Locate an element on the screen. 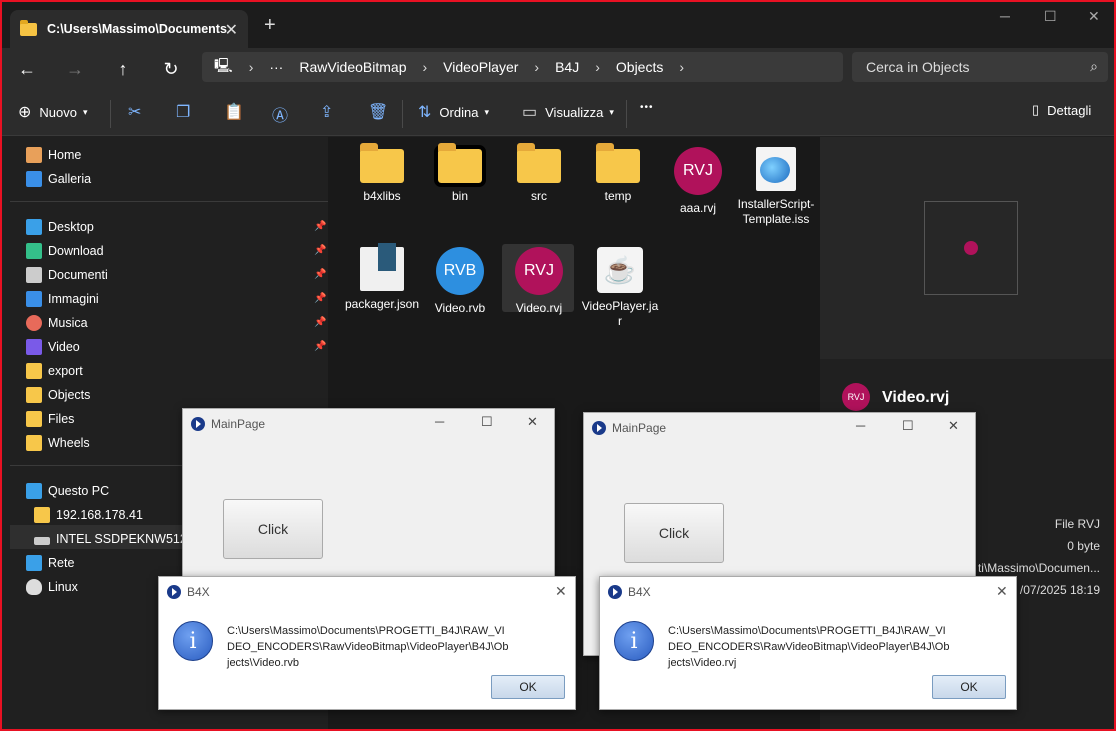 This screenshot has height=731, width=1116. rename-icon: Ⓐ is located at coordinates (280, 114).